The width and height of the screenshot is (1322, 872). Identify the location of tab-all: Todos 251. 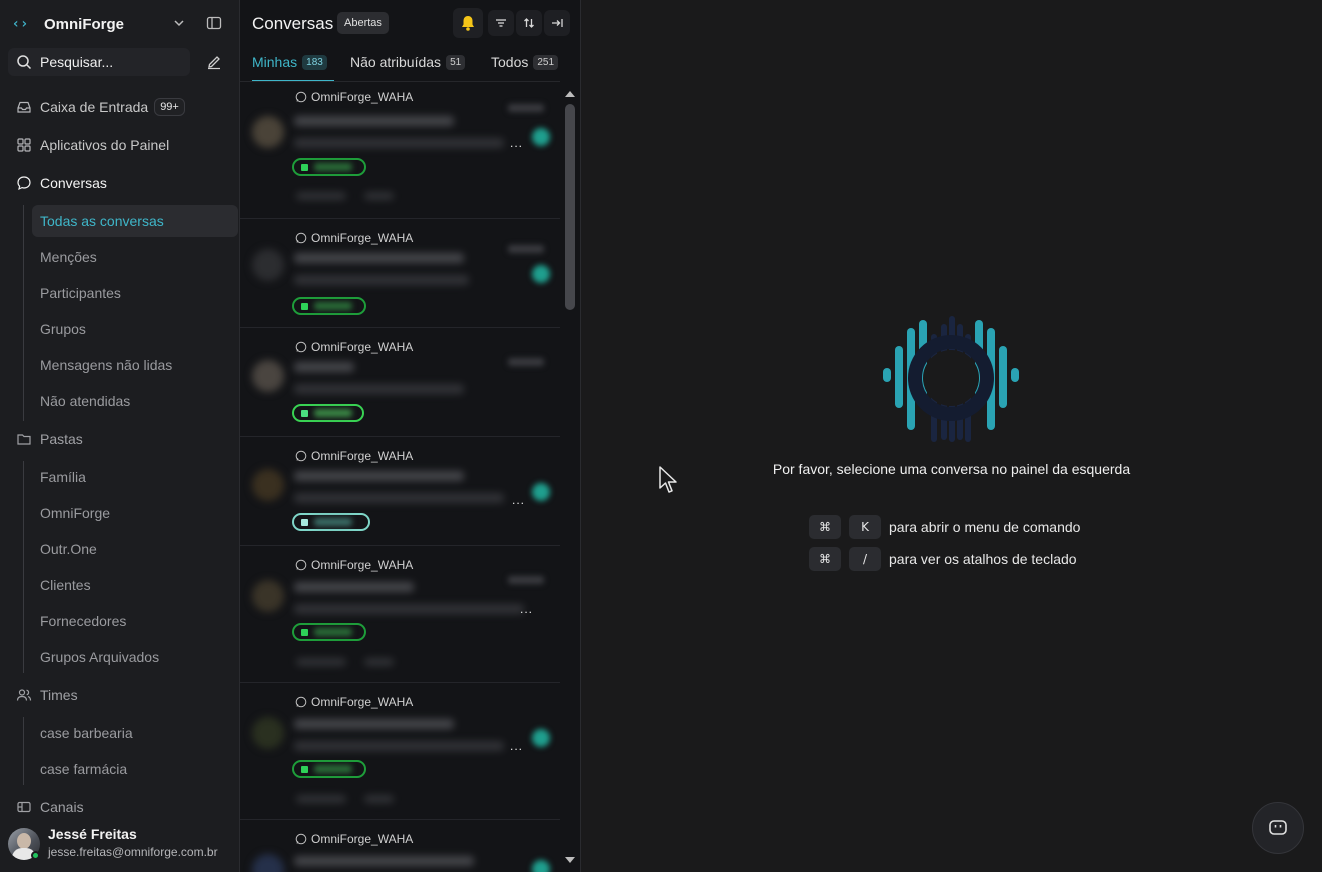
(525, 62).